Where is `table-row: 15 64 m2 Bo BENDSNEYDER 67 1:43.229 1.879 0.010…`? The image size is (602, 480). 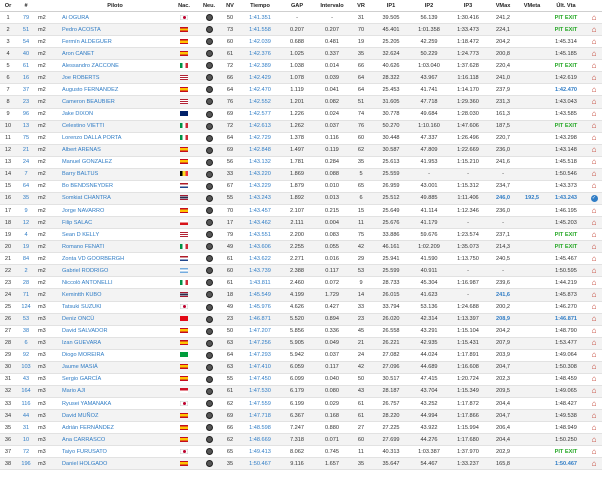
table-row: 15 64 m2 Bo BENDSNEYDER 67 1:43.229 1.879 0.010… is located at coordinates (301, 186).